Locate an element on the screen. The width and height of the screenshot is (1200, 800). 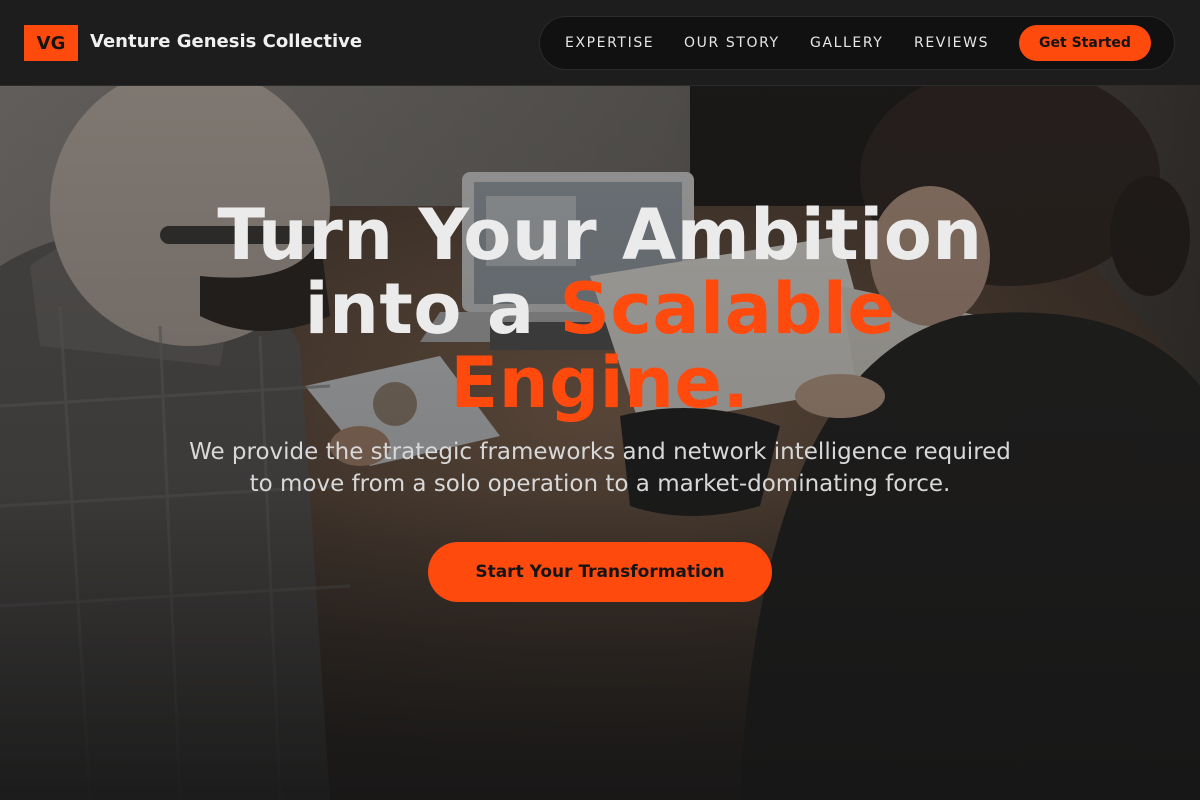
hero-title-accent-line3: Engine. is located at coordinates (600, 383).